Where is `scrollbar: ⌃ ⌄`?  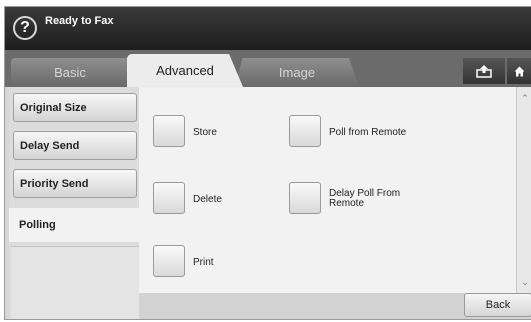 scrollbar: ⌃ ⌄ is located at coordinates (523, 190).